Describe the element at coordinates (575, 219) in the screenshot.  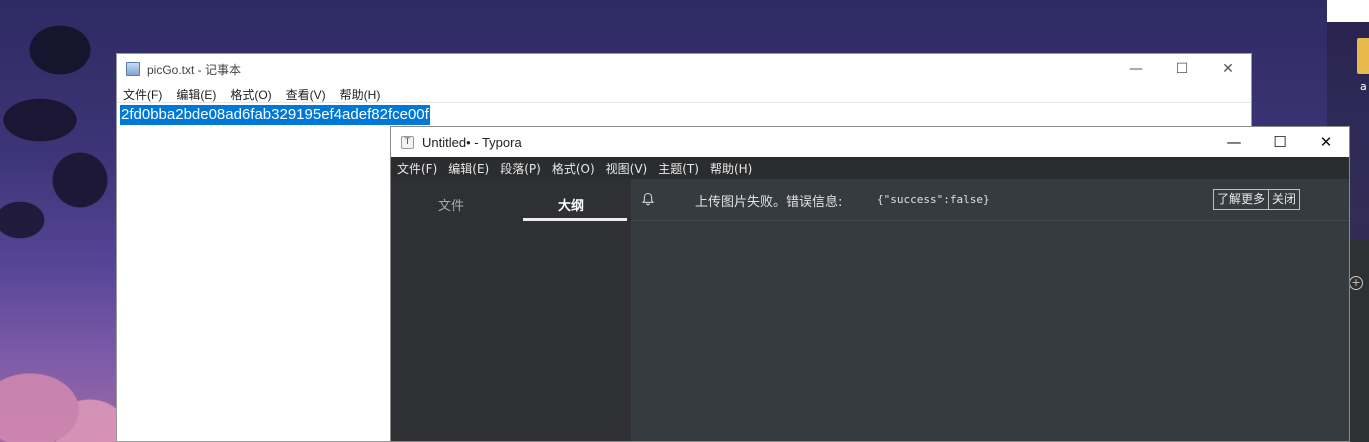
I see `active-tab-indicator` at that location.